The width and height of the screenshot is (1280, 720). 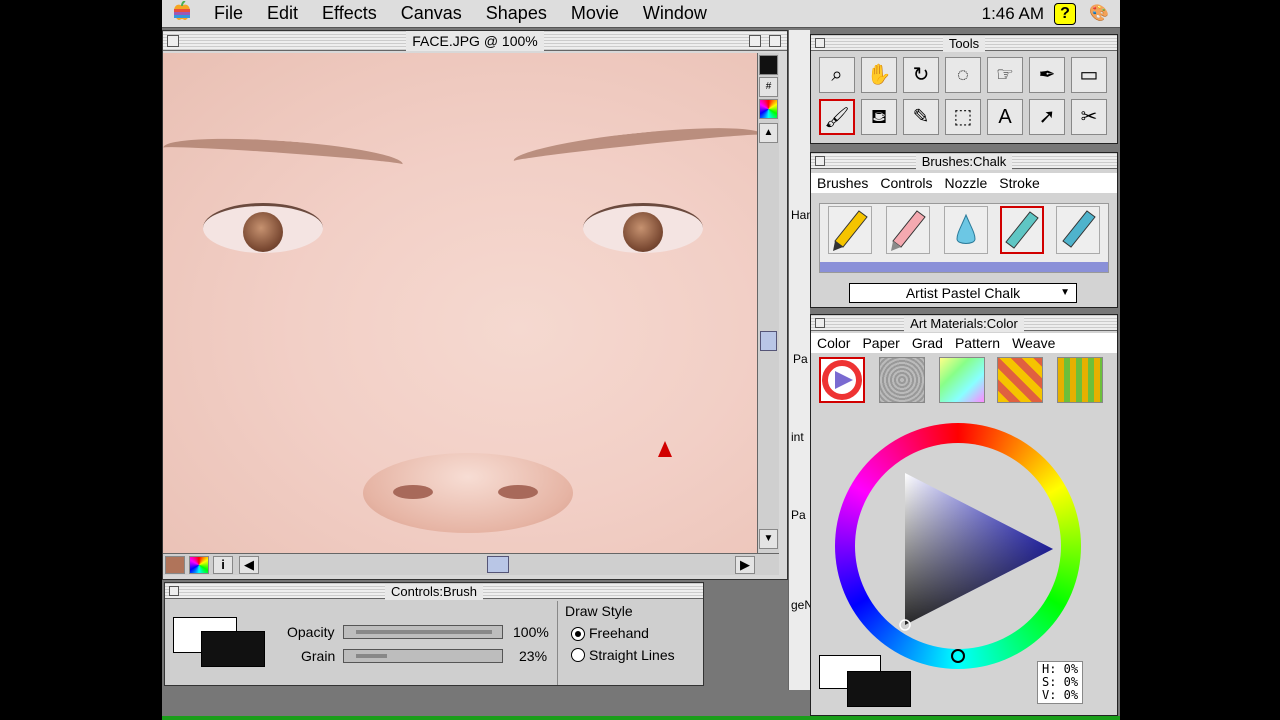 What do you see at coordinates (927, 343) in the screenshot?
I see `tab-grad: Grad` at bounding box center [927, 343].